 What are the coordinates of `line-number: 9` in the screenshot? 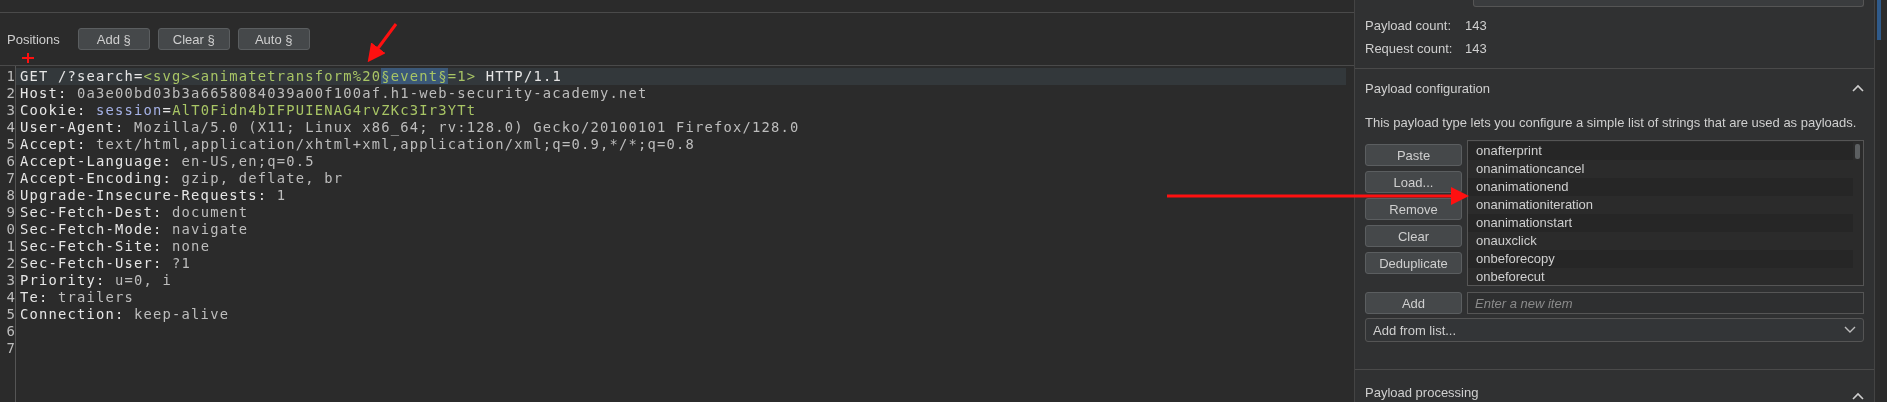 It's located at (10, 212).